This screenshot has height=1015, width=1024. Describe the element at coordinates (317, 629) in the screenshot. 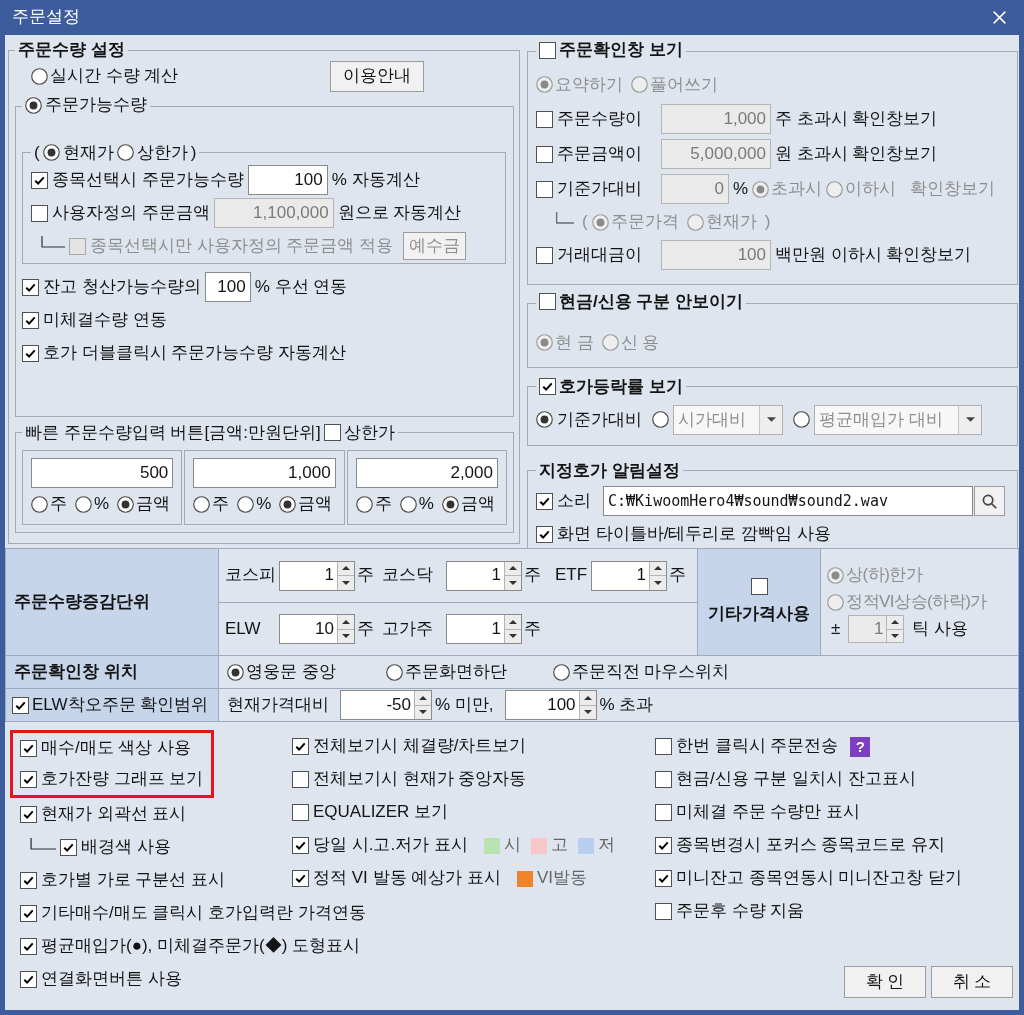

I see `spin-box: 10` at that location.